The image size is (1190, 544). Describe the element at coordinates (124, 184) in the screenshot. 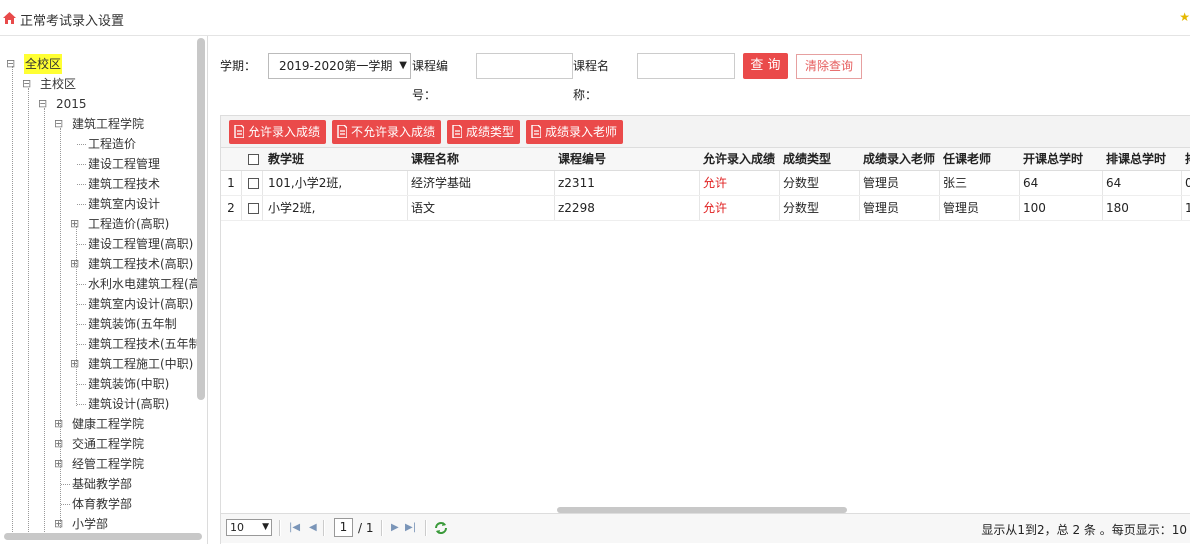

I see `tree-node-label: 建筑工程技术` at that location.